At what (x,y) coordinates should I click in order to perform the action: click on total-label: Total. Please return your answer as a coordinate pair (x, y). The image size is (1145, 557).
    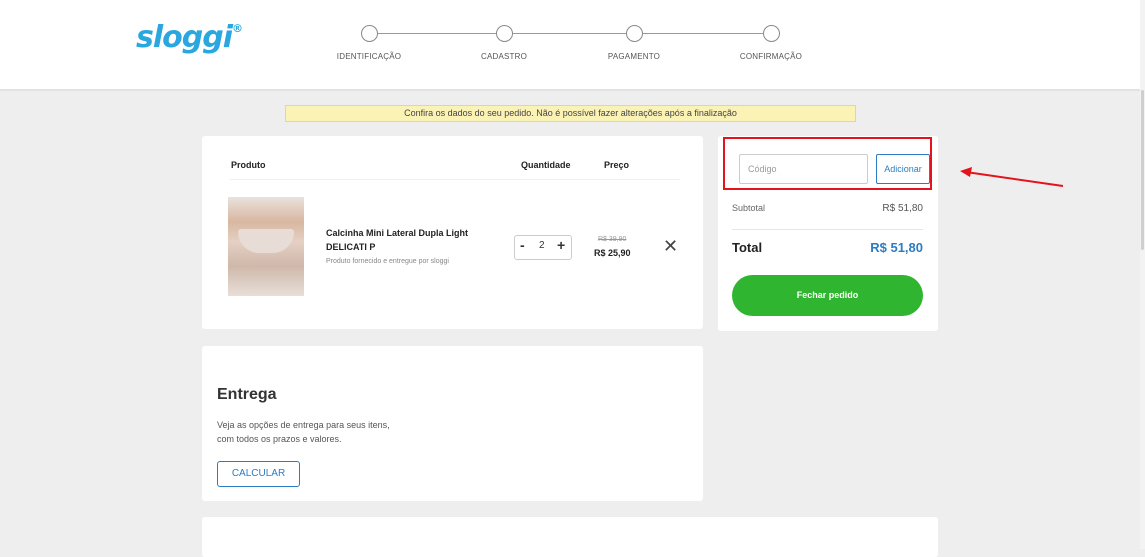
    Looking at the image, I should click on (747, 247).